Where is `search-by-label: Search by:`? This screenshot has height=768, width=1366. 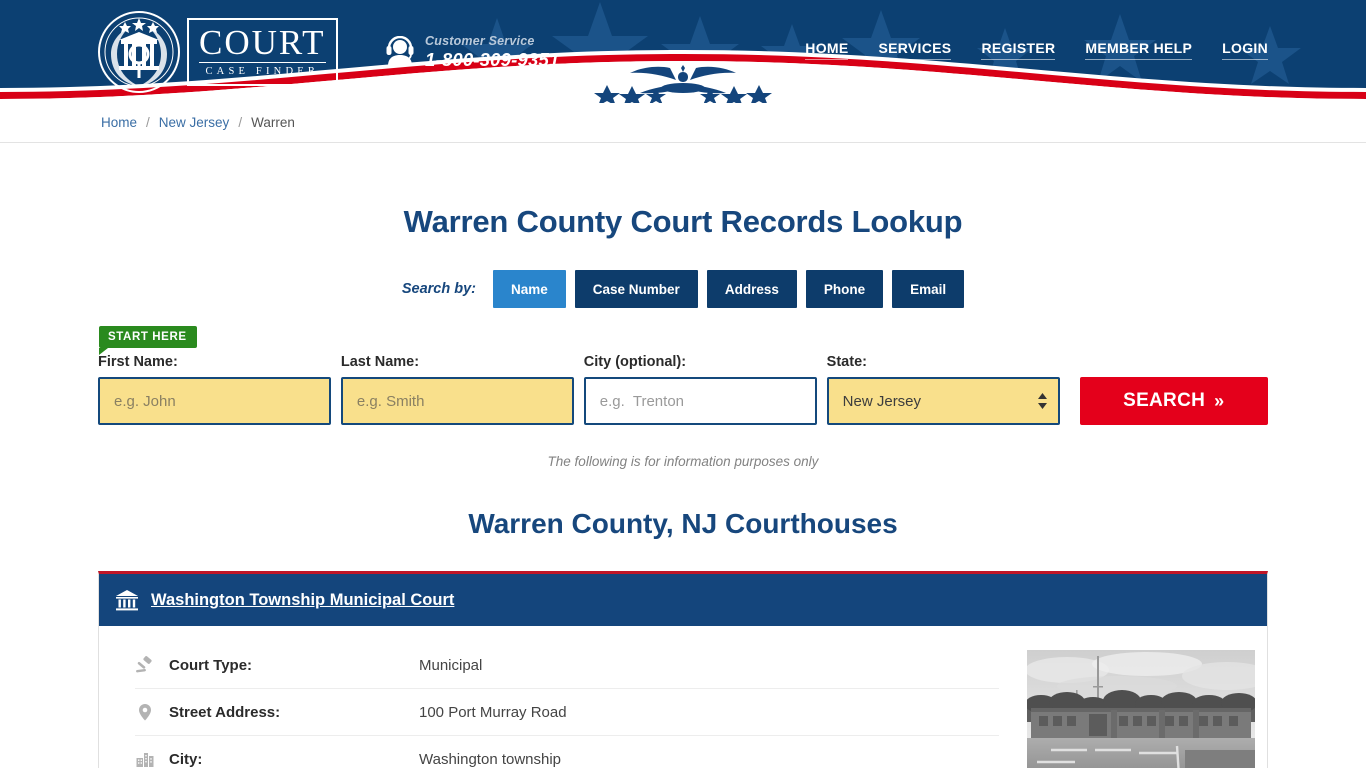 search-by-label: Search by: is located at coordinates (438, 289).